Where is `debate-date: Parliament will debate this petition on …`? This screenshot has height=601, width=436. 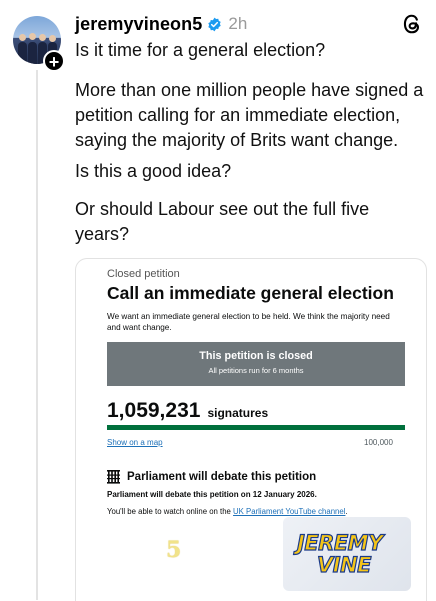
debate-date: Parliament will debate this petition on … is located at coordinates (212, 494).